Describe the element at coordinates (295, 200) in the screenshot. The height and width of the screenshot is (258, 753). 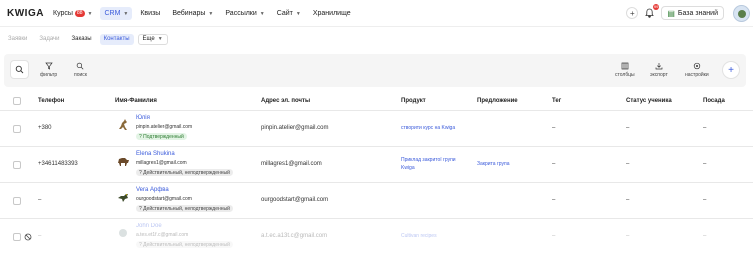
I see `email-cell: ourgoodstart@gmail.com` at that location.